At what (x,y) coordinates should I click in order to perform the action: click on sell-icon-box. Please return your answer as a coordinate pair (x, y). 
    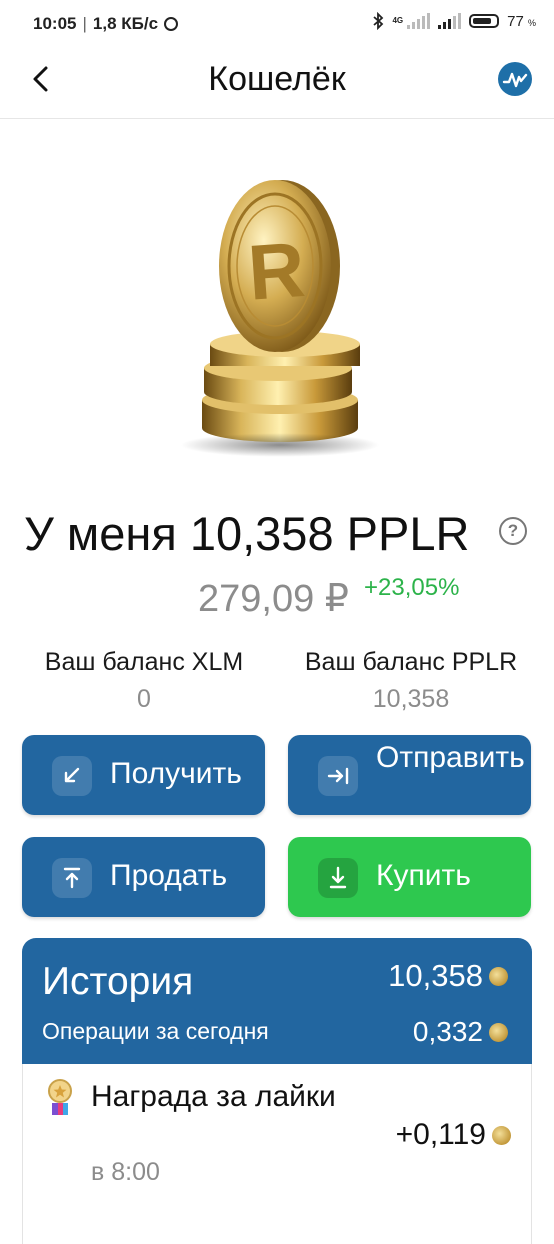
    Looking at the image, I should click on (72, 878).